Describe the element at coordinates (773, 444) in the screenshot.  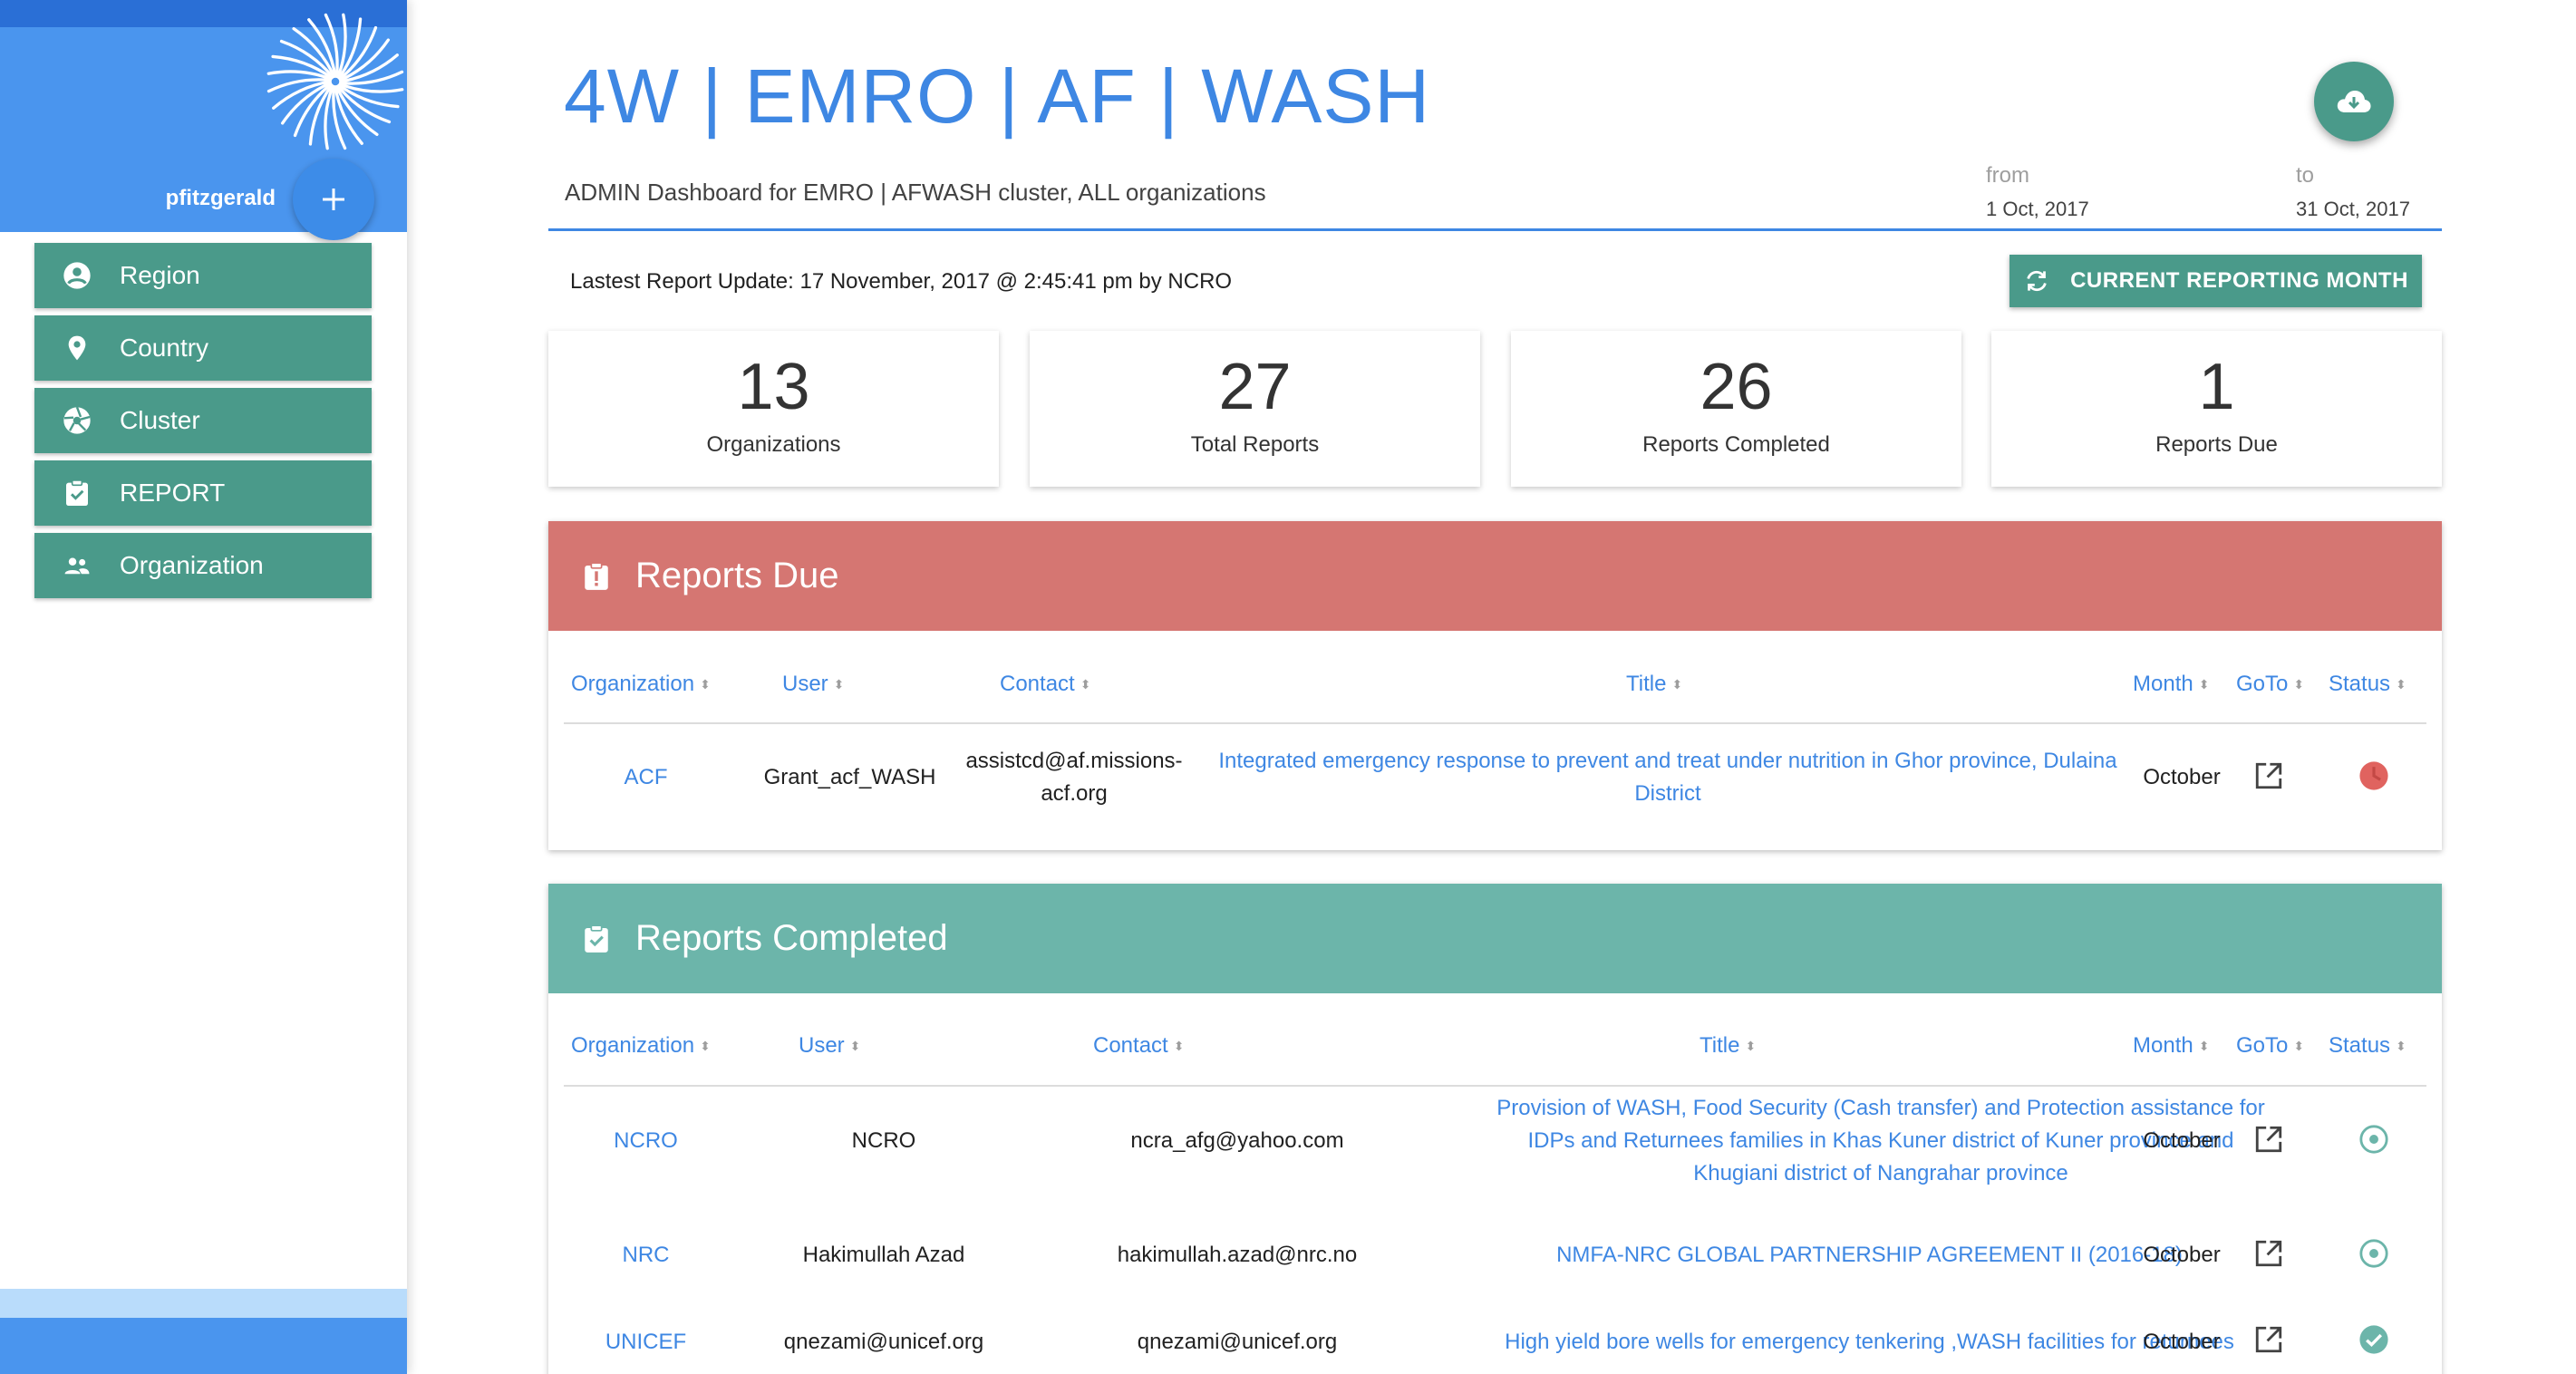
I see `stat-label: Organizations` at that location.